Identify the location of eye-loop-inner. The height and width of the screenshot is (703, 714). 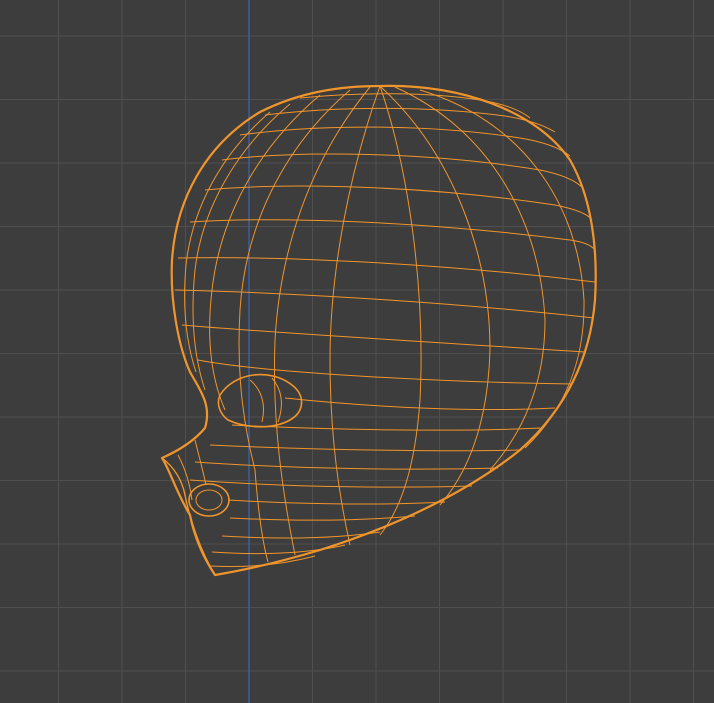
(209, 500).